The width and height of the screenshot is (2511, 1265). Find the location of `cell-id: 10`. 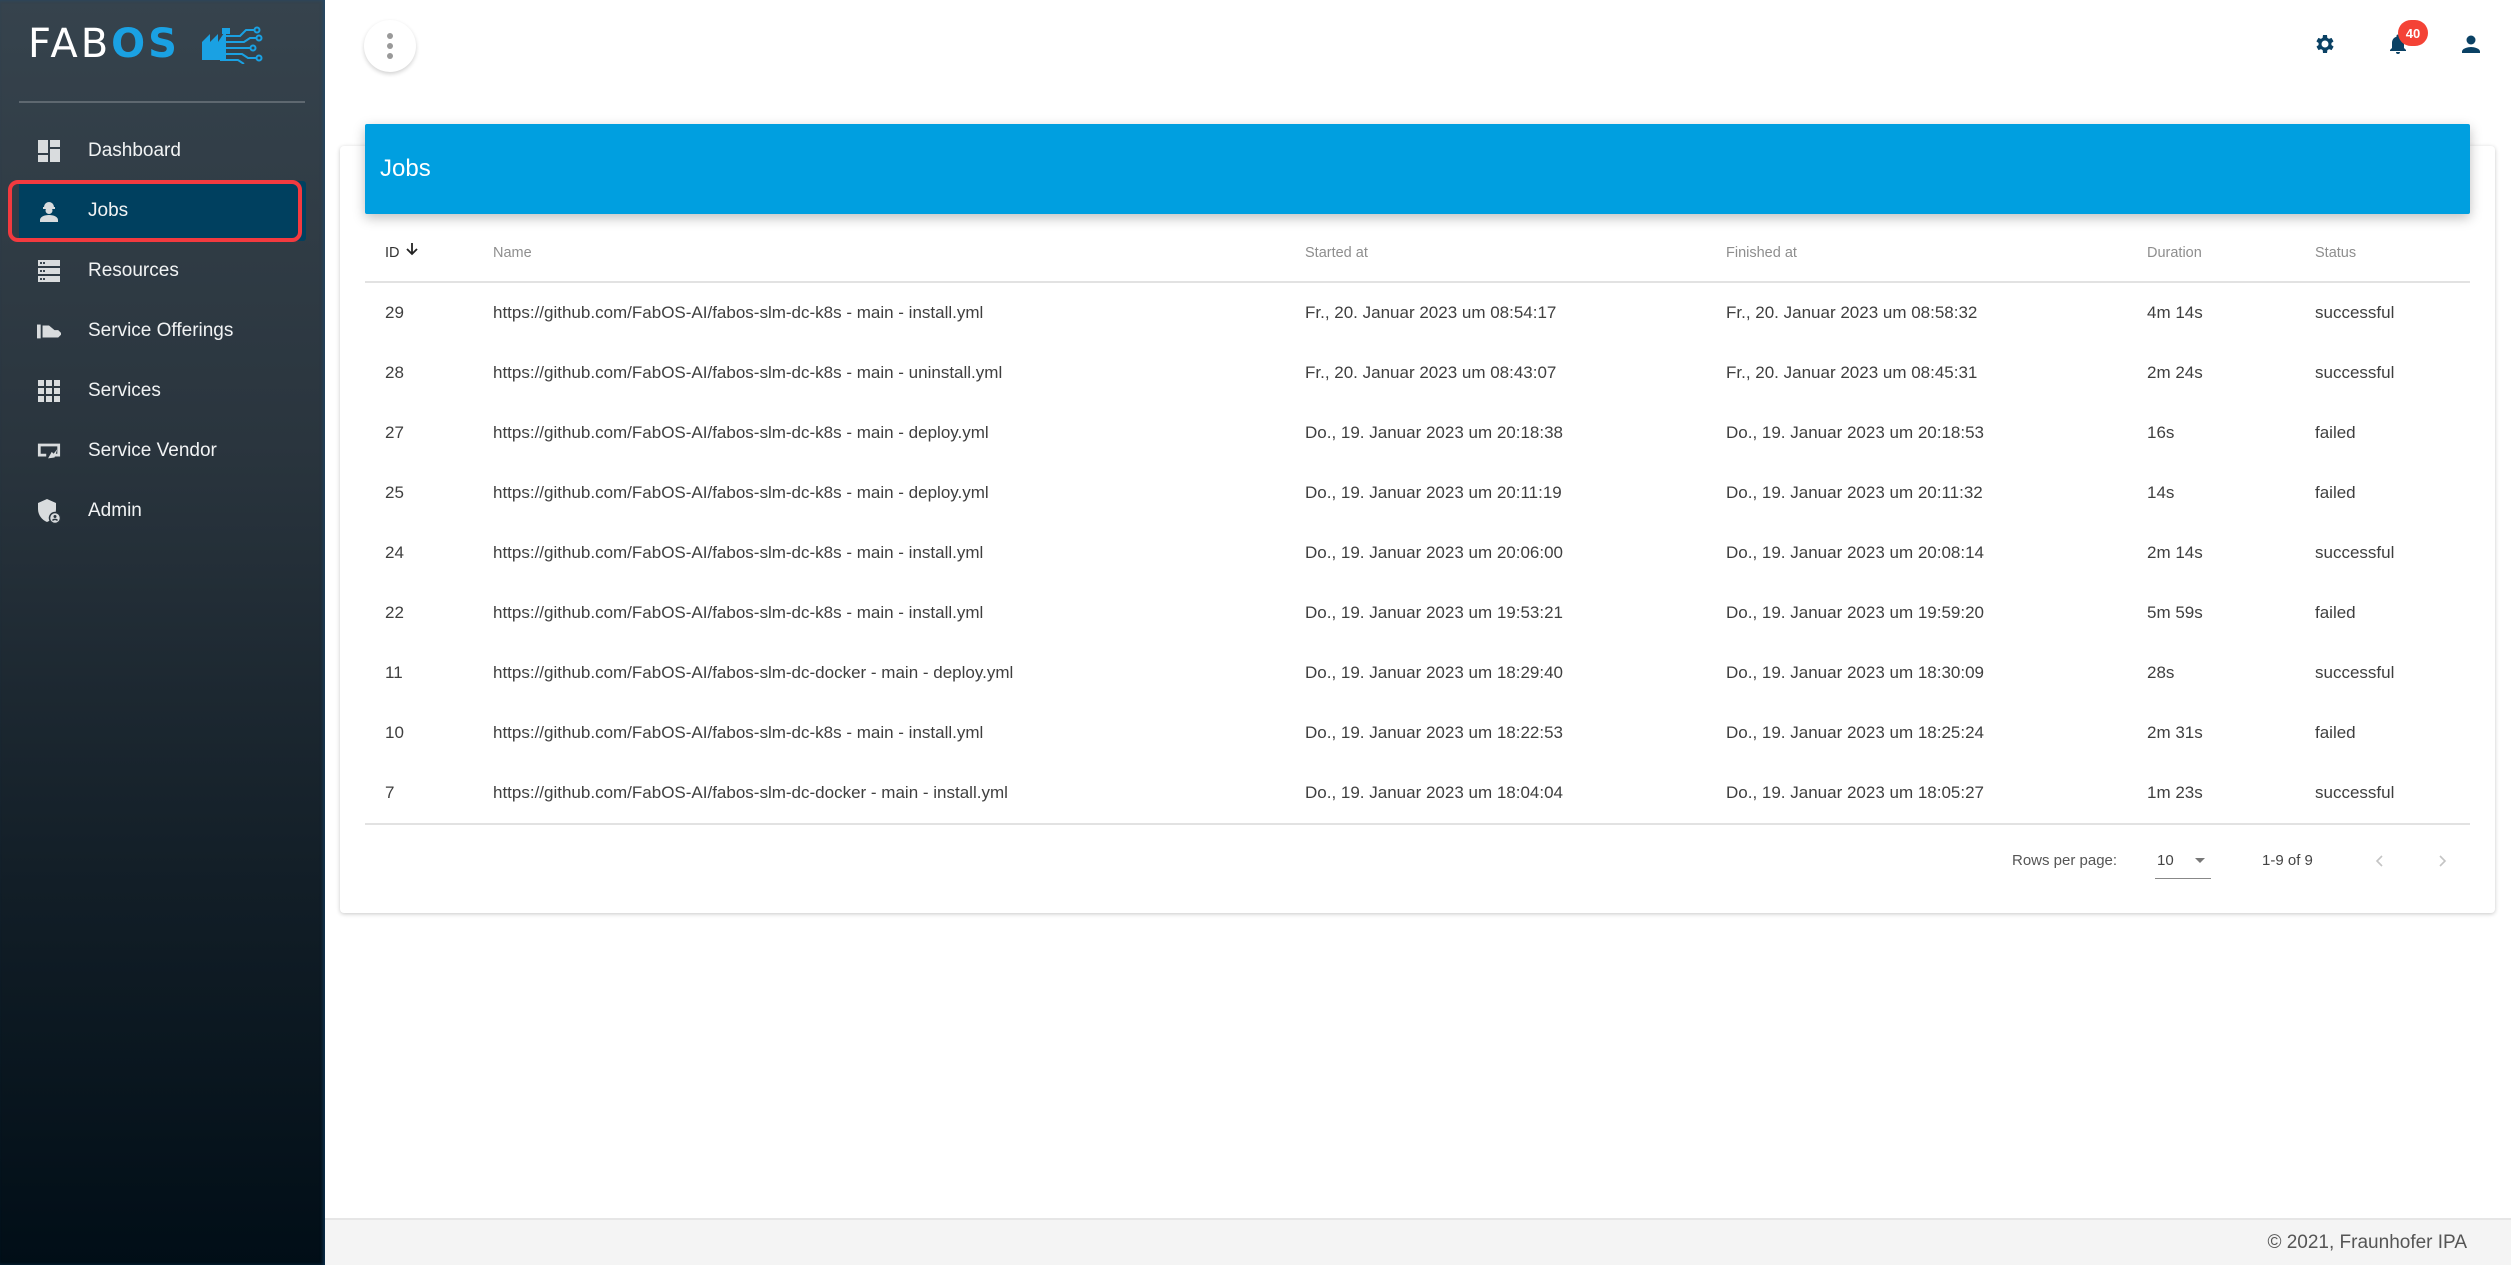

cell-id: 10 is located at coordinates (394, 732).